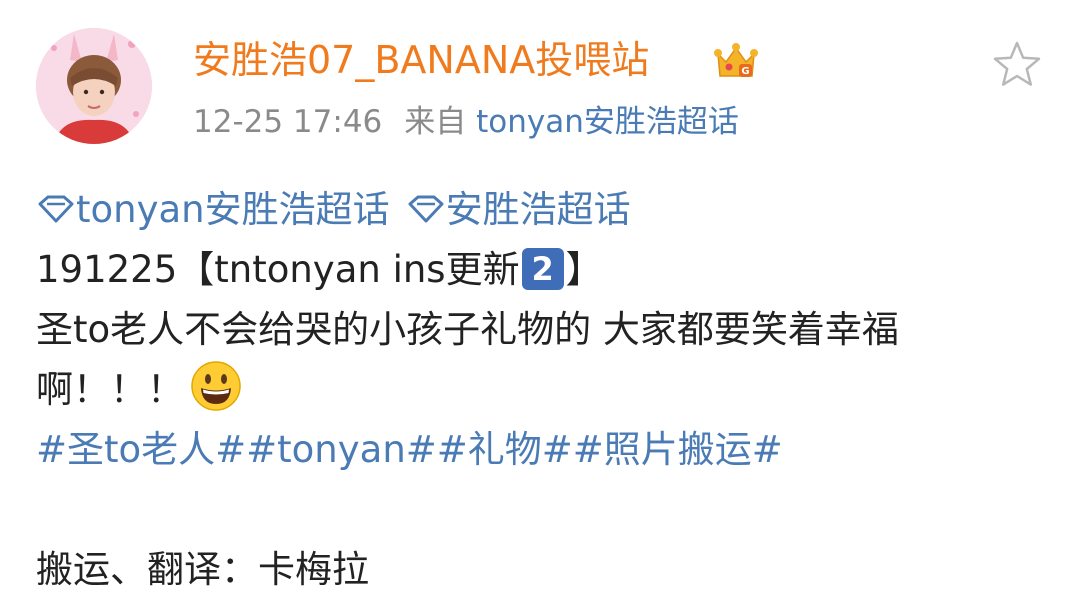  What do you see at coordinates (505, 449) in the screenshot?
I see `hashtag-link: #礼物#` at bounding box center [505, 449].